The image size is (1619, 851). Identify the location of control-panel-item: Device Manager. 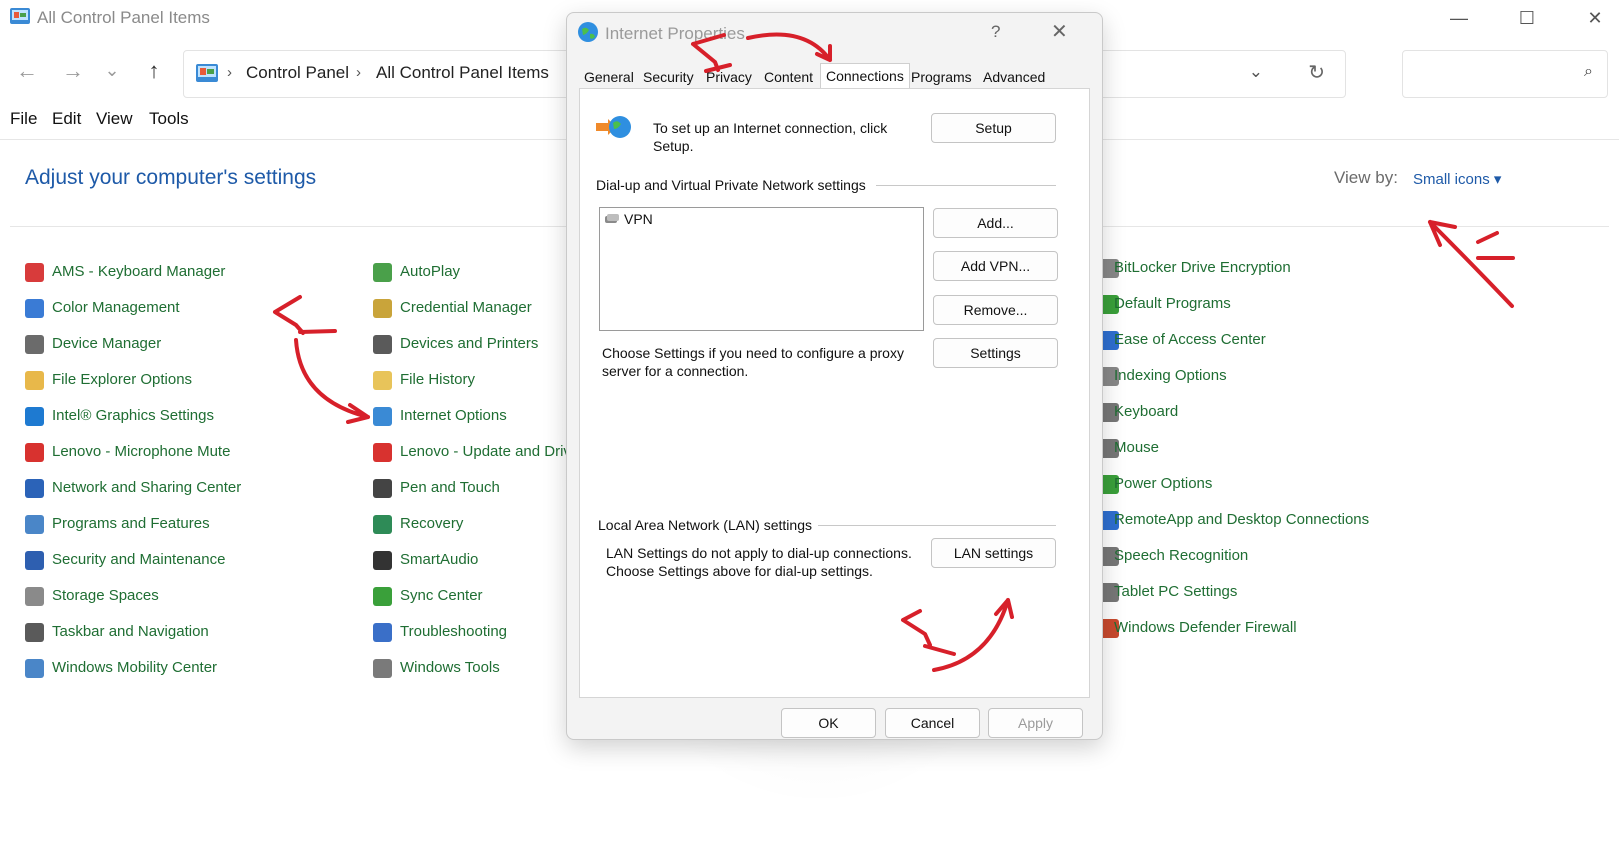
(185, 345).